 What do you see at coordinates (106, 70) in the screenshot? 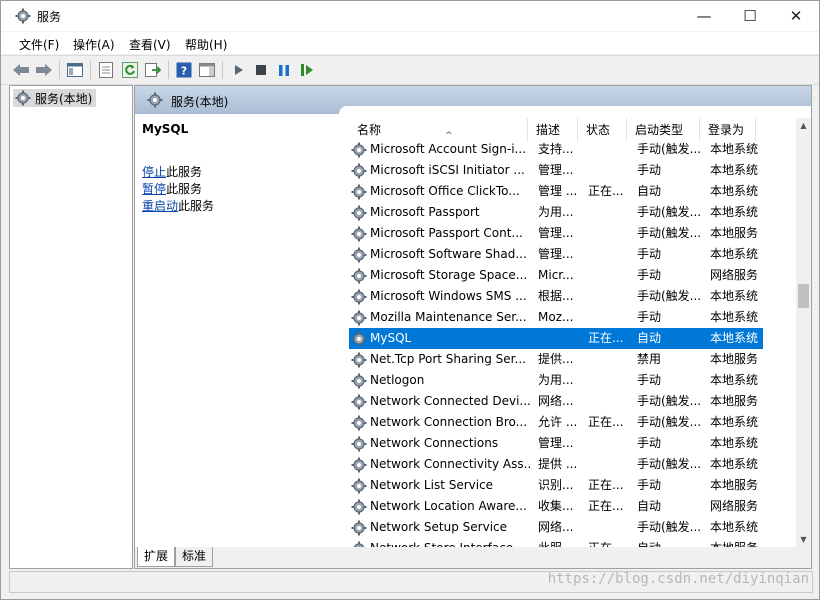
I see `properties-icon` at bounding box center [106, 70].